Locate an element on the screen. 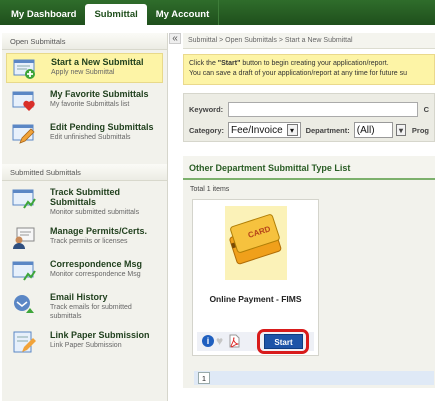 The width and height of the screenshot is (435, 401). sidebar-item-title: Start a New Submittal is located at coordinates (97, 62).